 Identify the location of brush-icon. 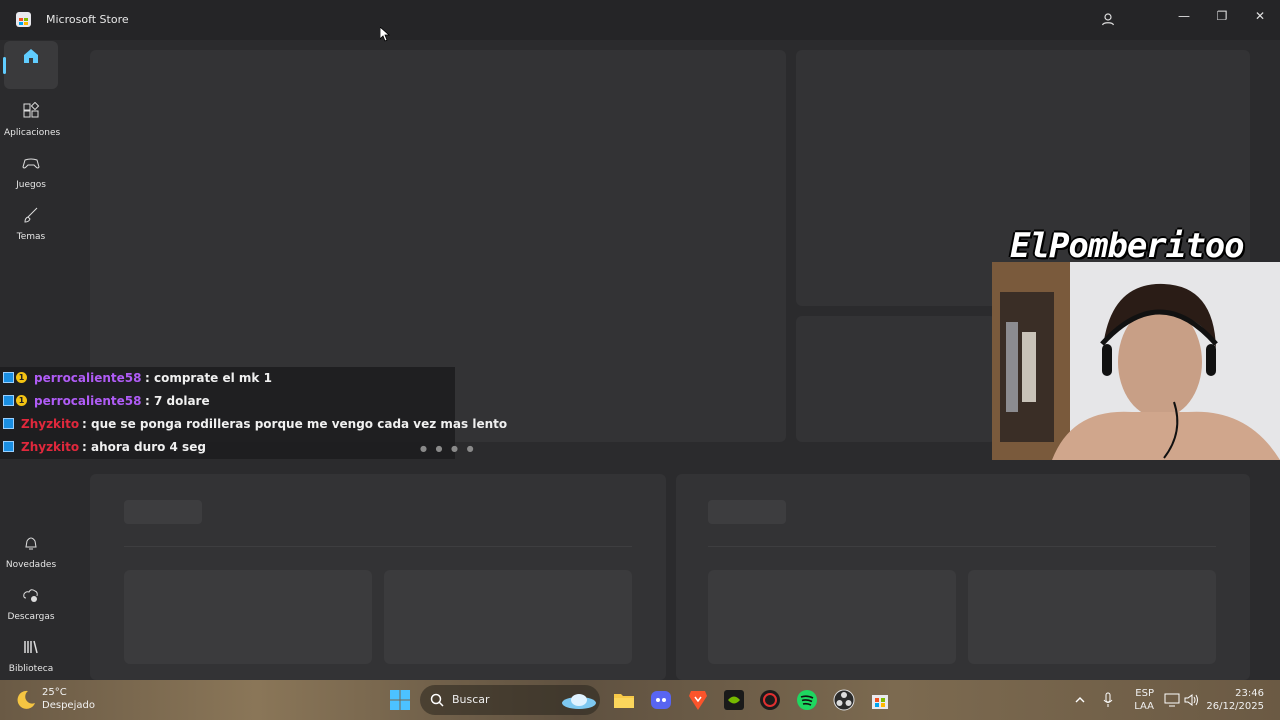
(31, 215).